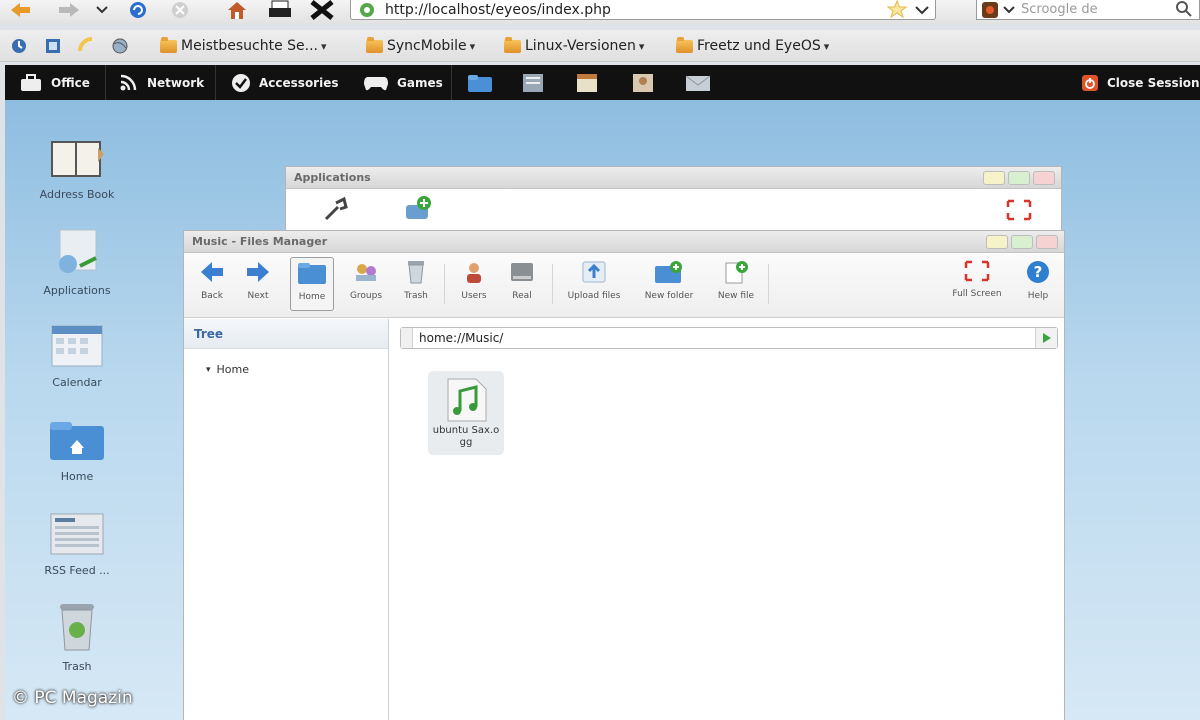 The width and height of the screenshot is (1200, 720). I want to click on bookmark-folder-meistbesuchte: Meistbesuchte Se... ▾, so click(243, 46).